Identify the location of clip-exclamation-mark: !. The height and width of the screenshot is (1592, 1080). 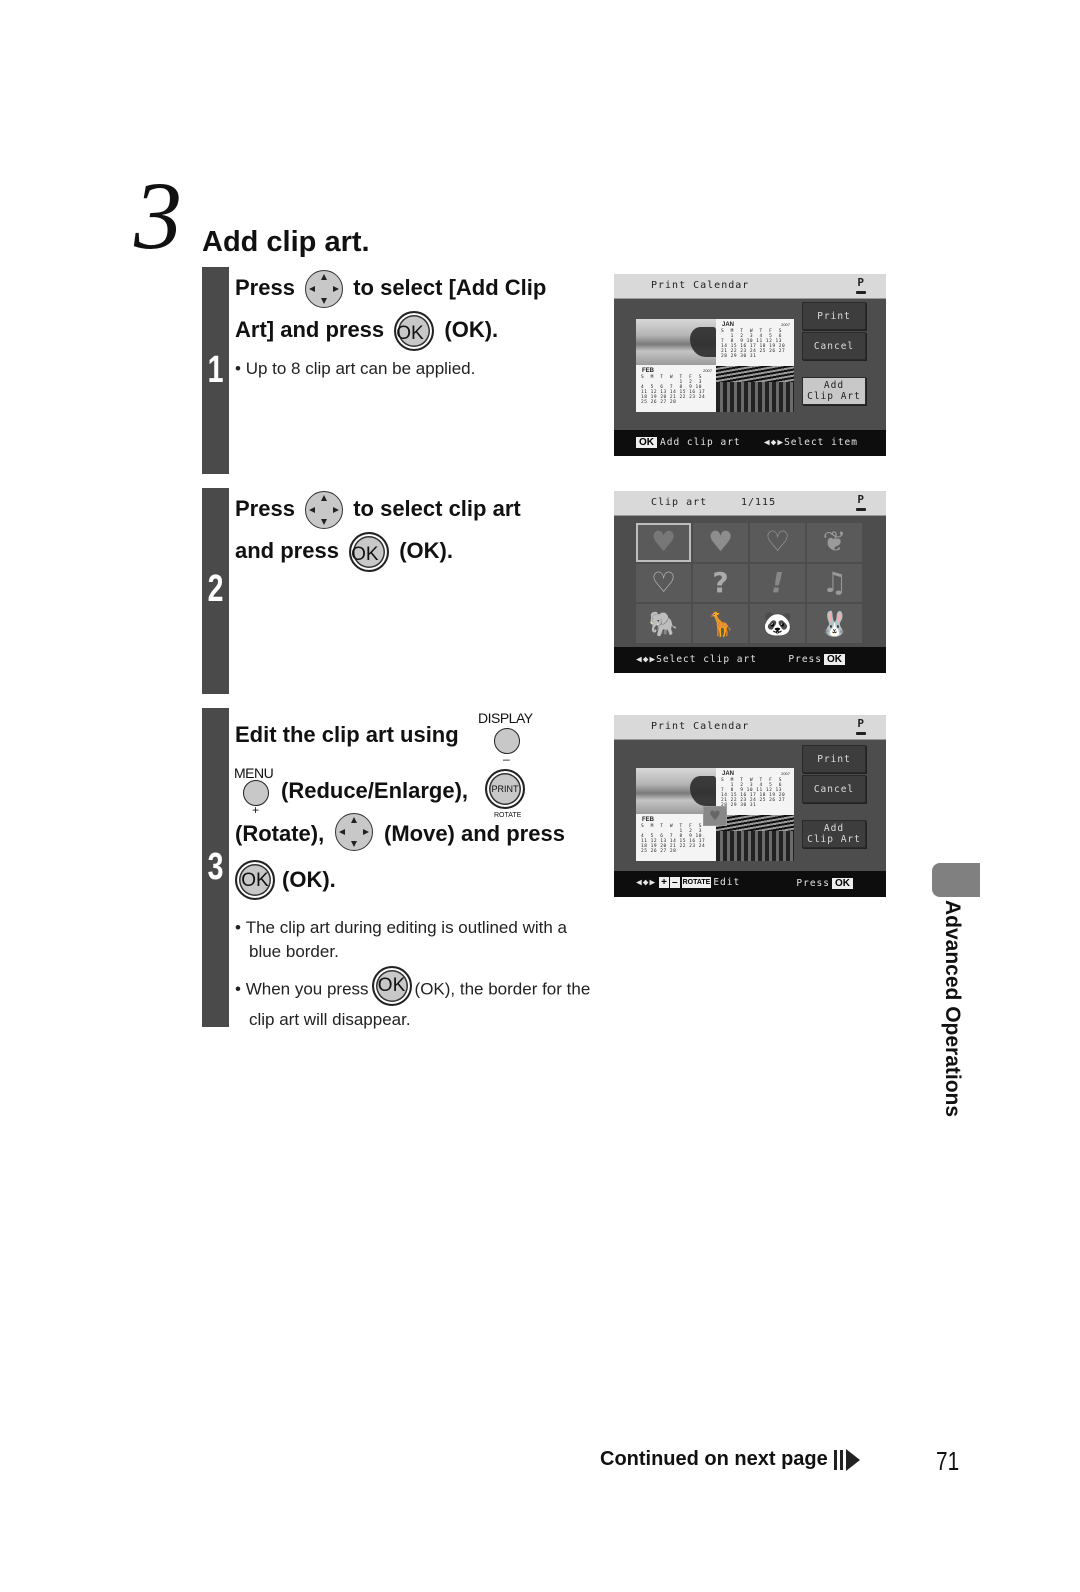
(777, 583).